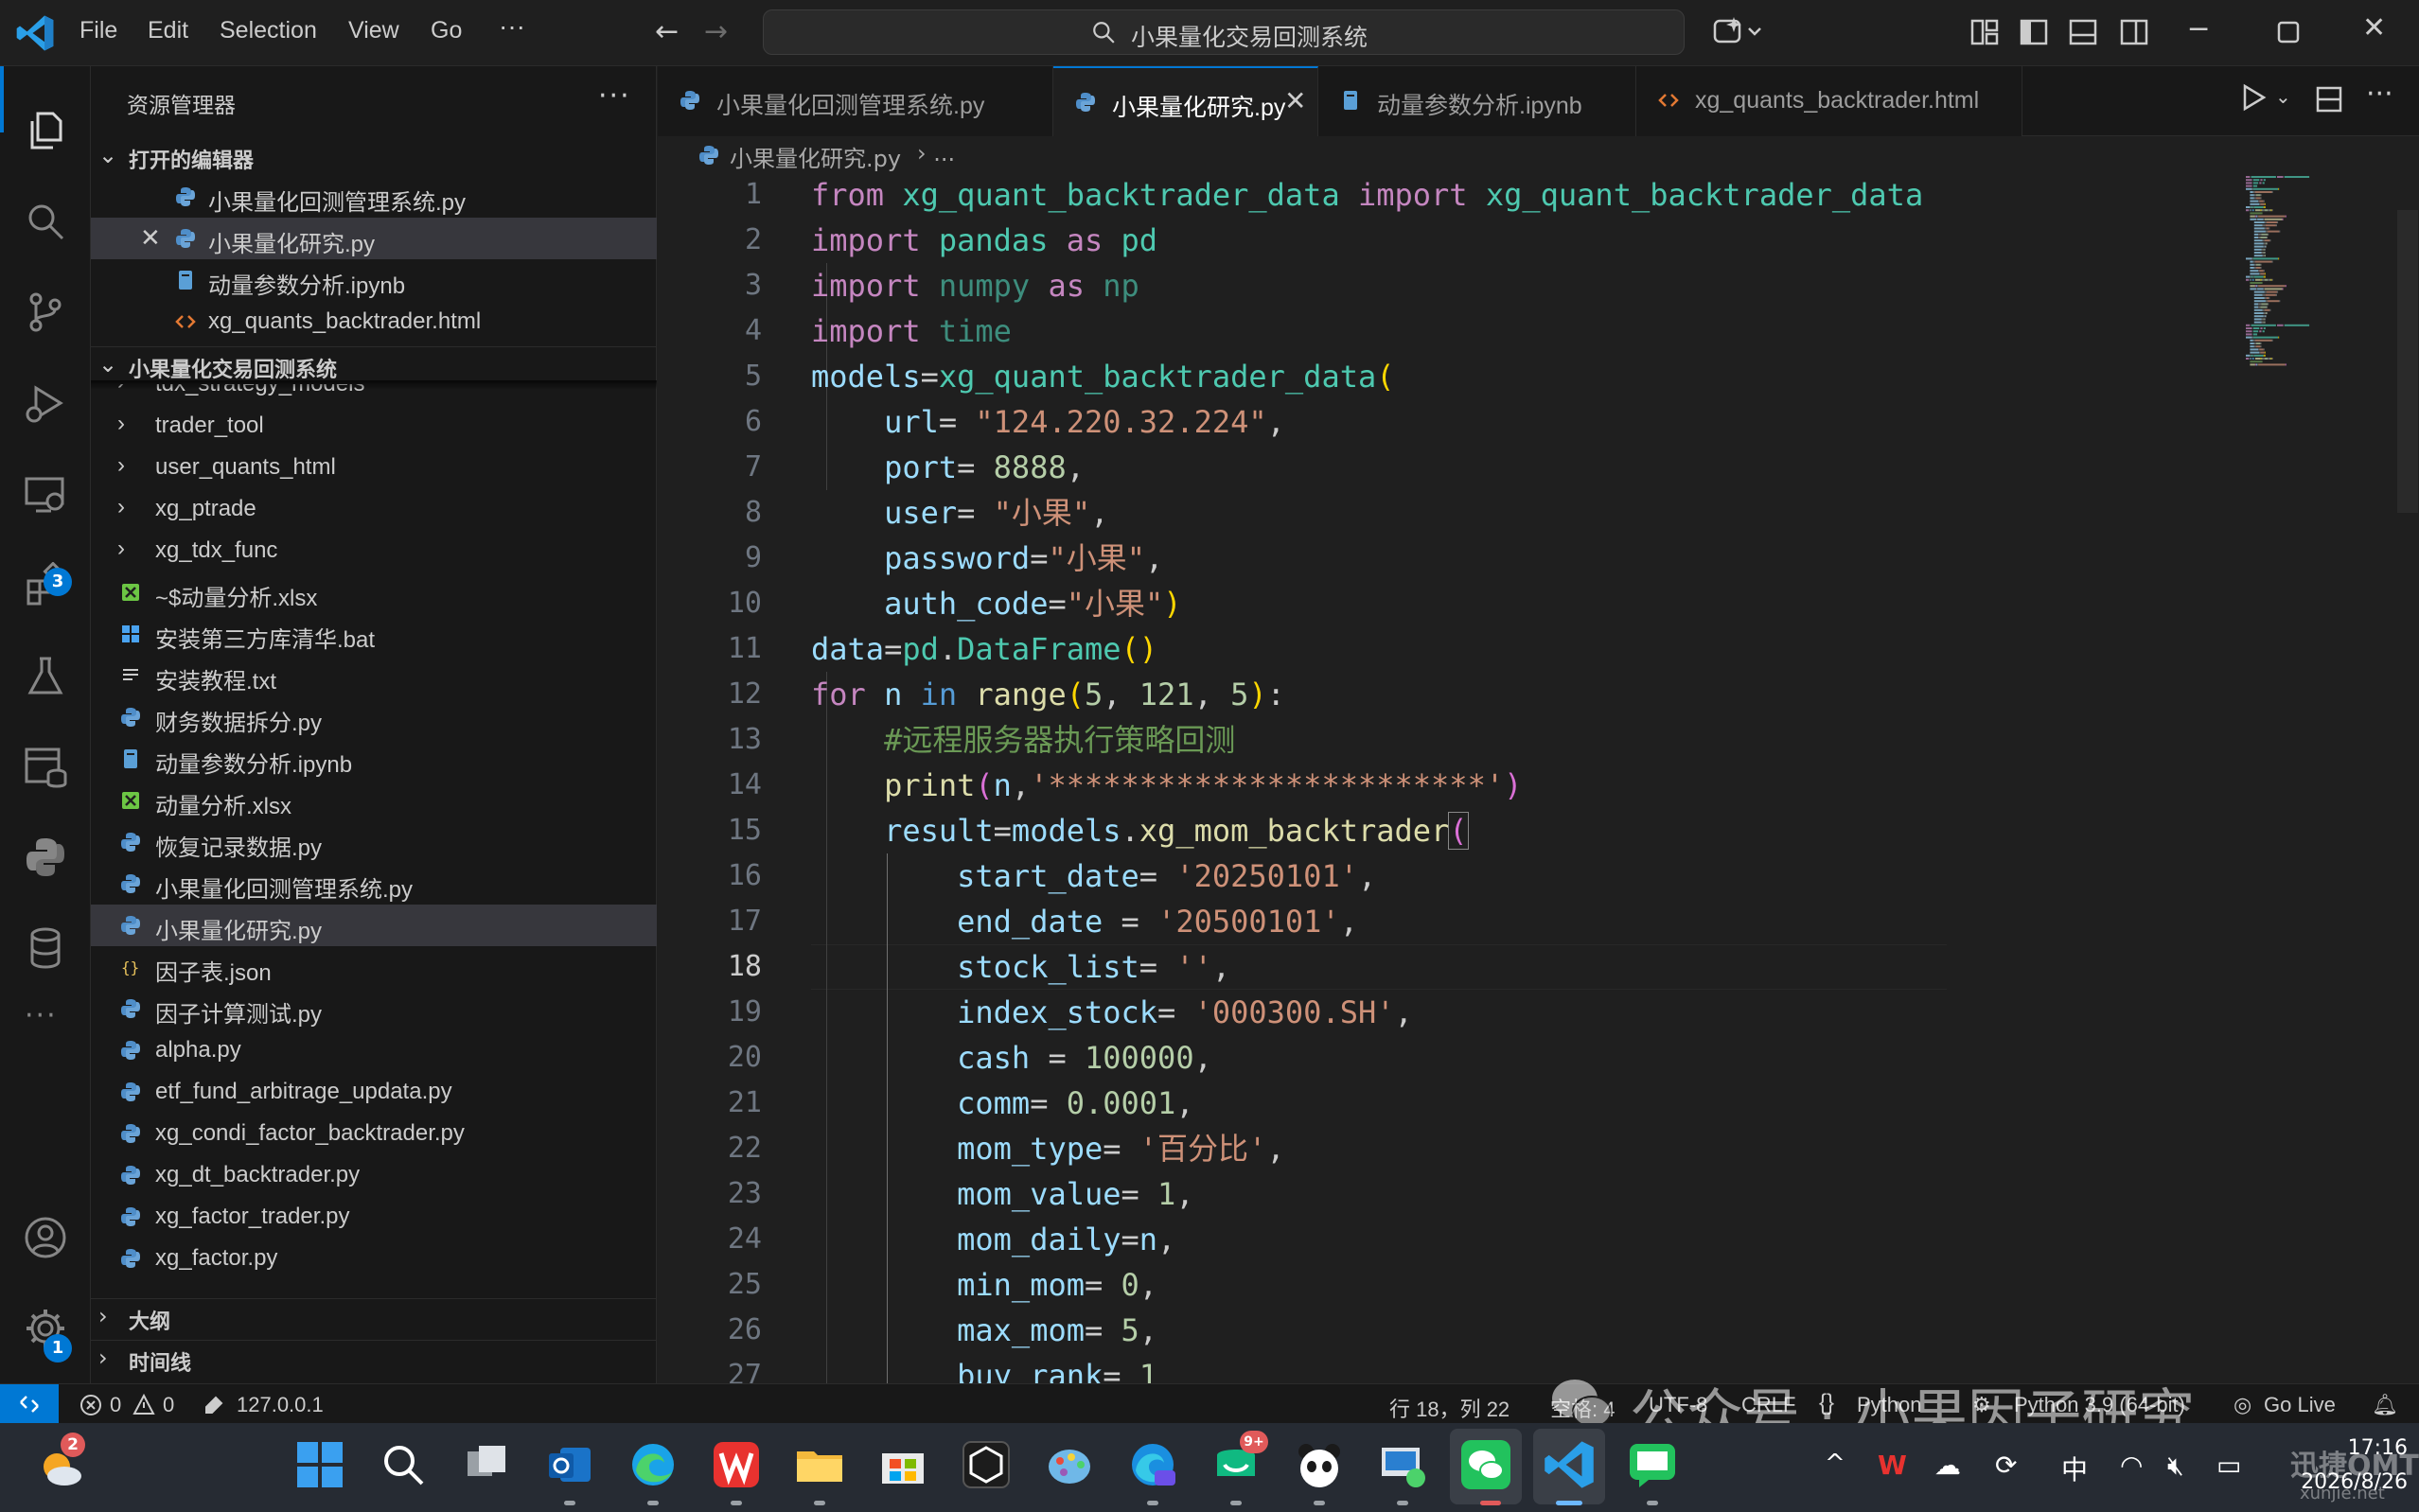 This screenshot has width=2419, height=1512. I want to click on remote-desktop-icon, so click(1402, 1465).